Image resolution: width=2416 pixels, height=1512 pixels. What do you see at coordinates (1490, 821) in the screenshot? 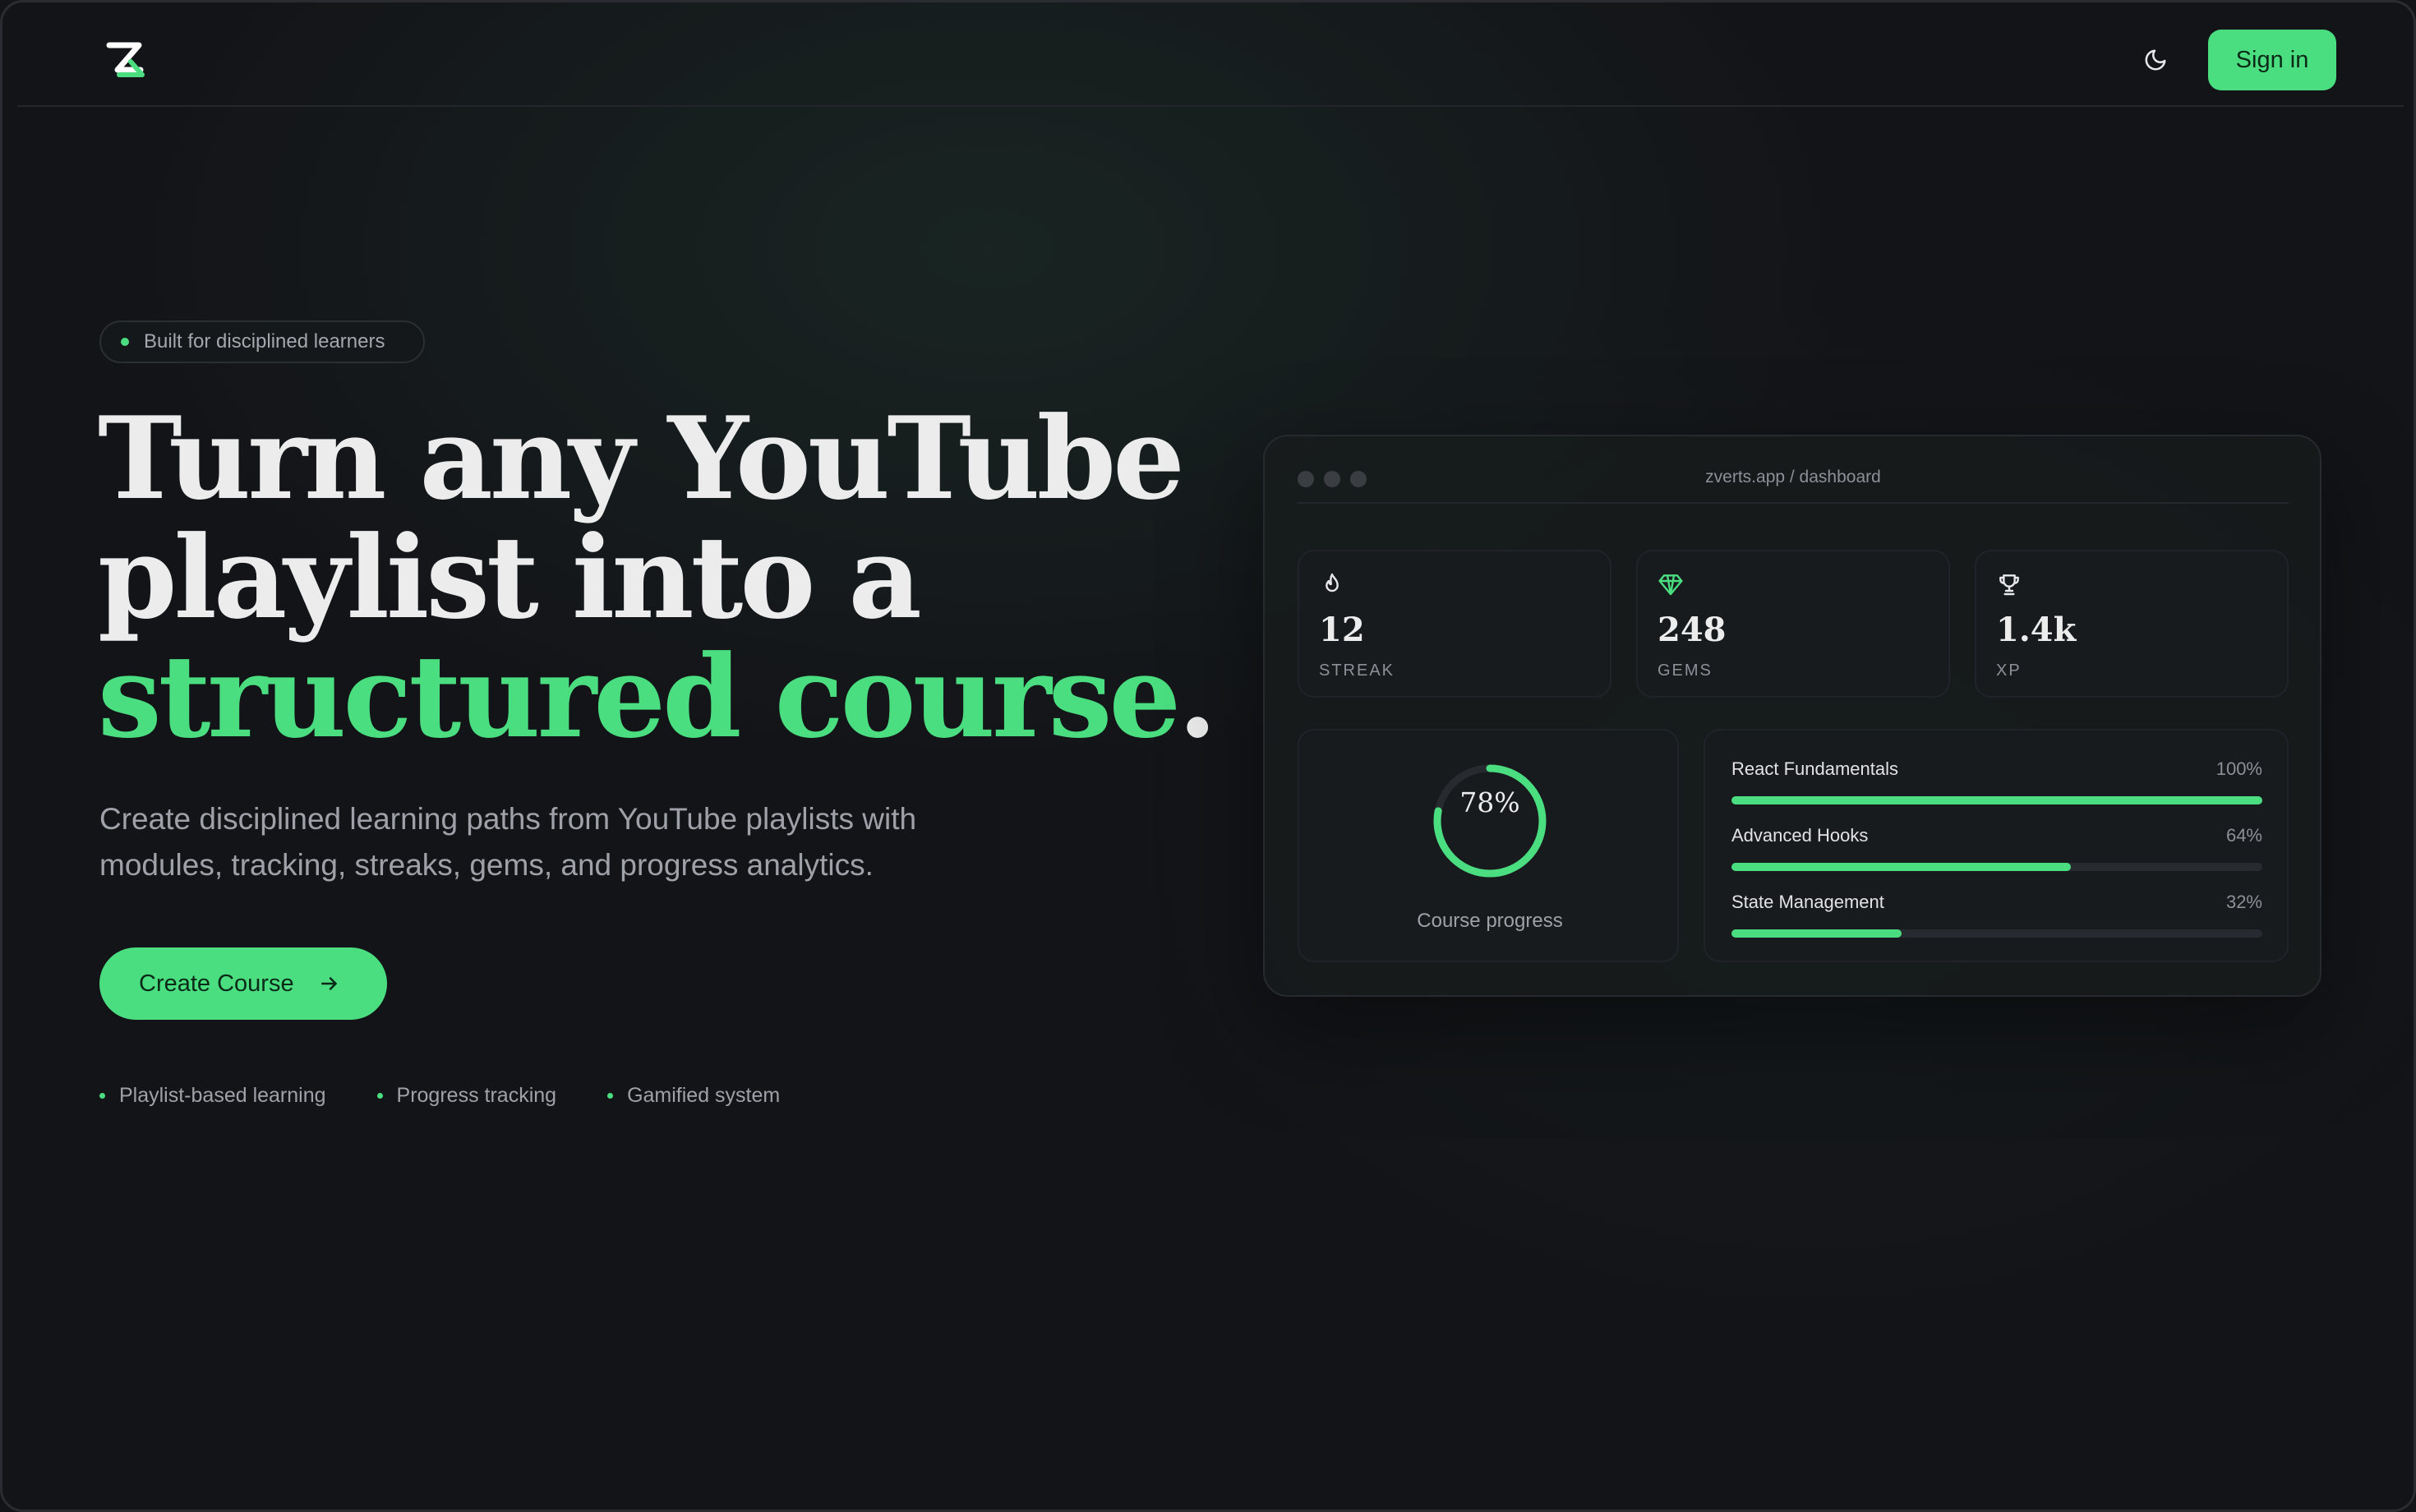
I see `progress-ring` at bounding box center [1490, 821].